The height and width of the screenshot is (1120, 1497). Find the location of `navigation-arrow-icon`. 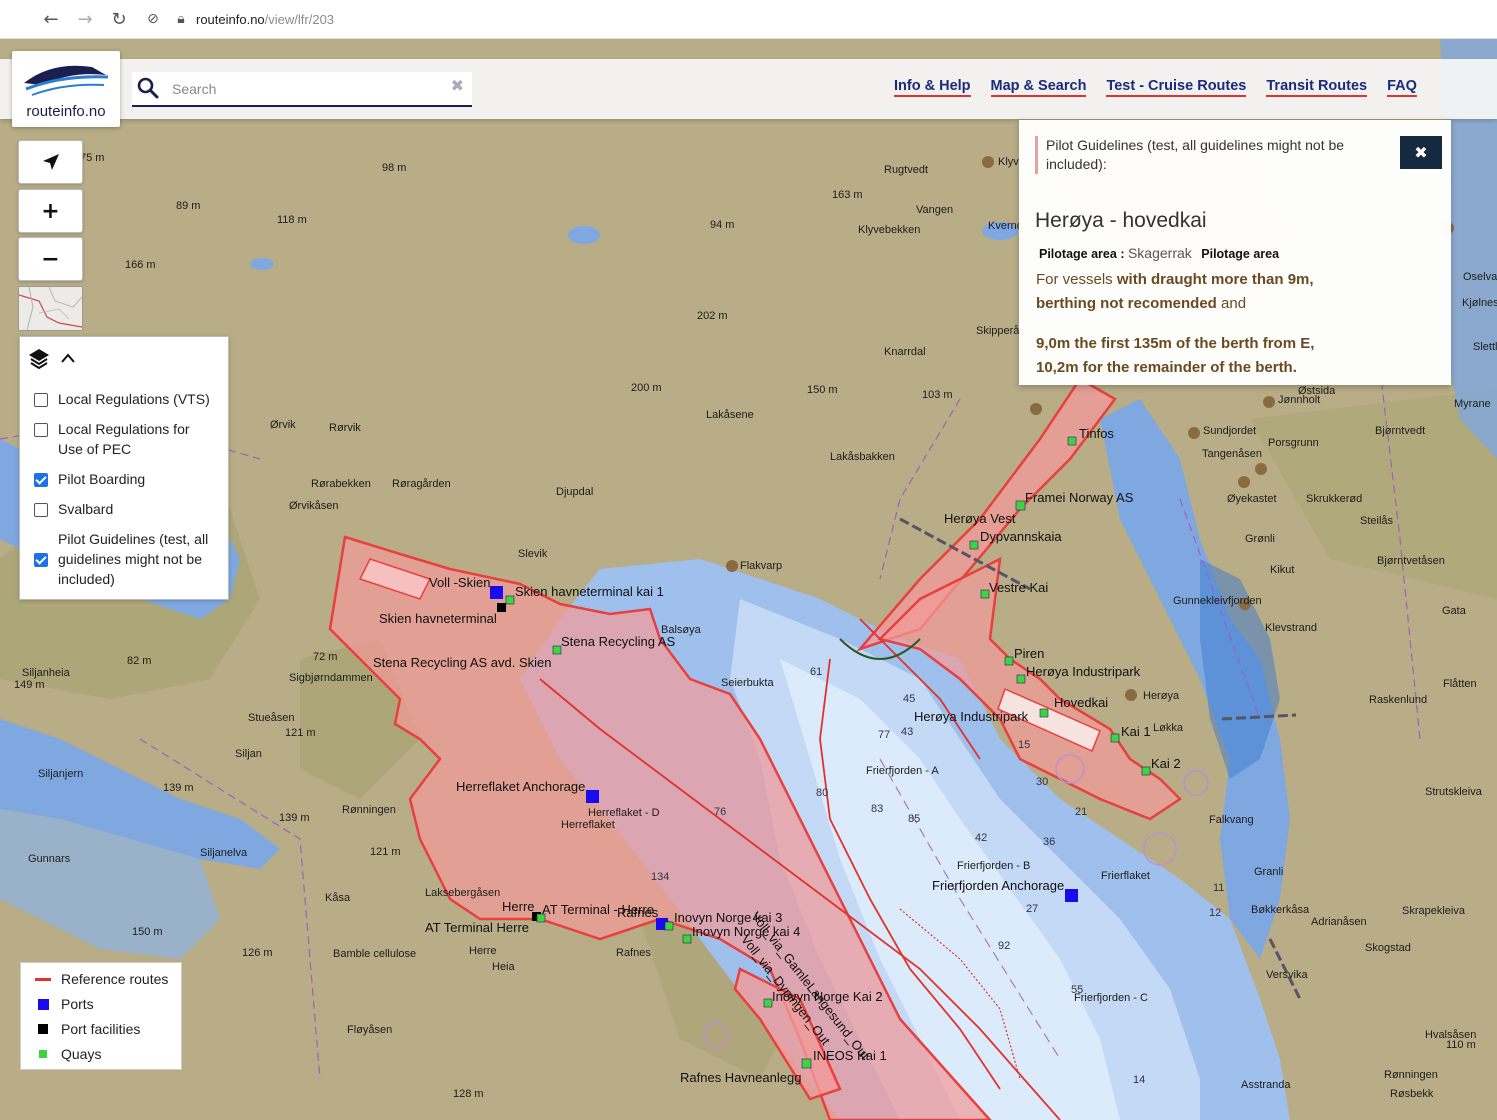

navigation-arrow-icon is located at coordinates (50, 162).